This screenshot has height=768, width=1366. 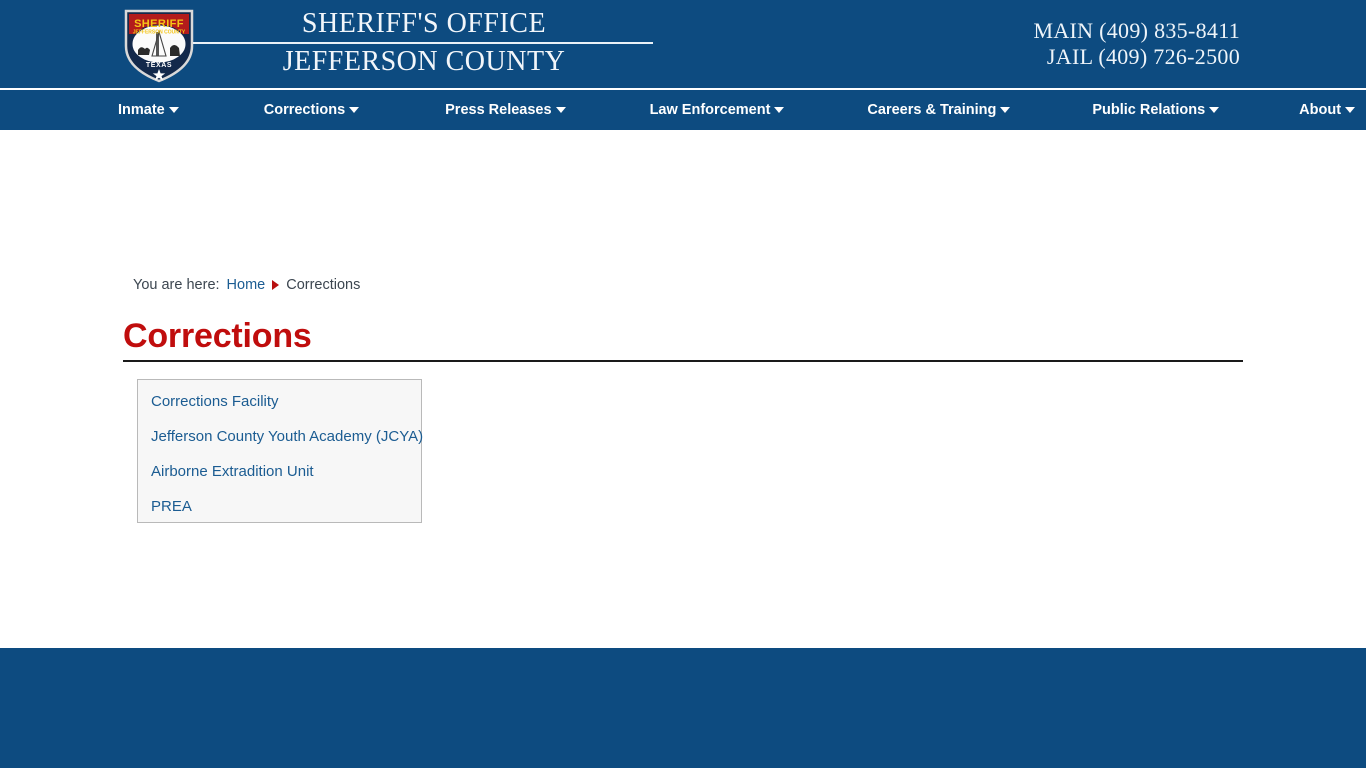 What do you see at coordinates (141, 110) in the screenshot?
I see `nav-item-label: Inmate` at bounding box center [141, 110].